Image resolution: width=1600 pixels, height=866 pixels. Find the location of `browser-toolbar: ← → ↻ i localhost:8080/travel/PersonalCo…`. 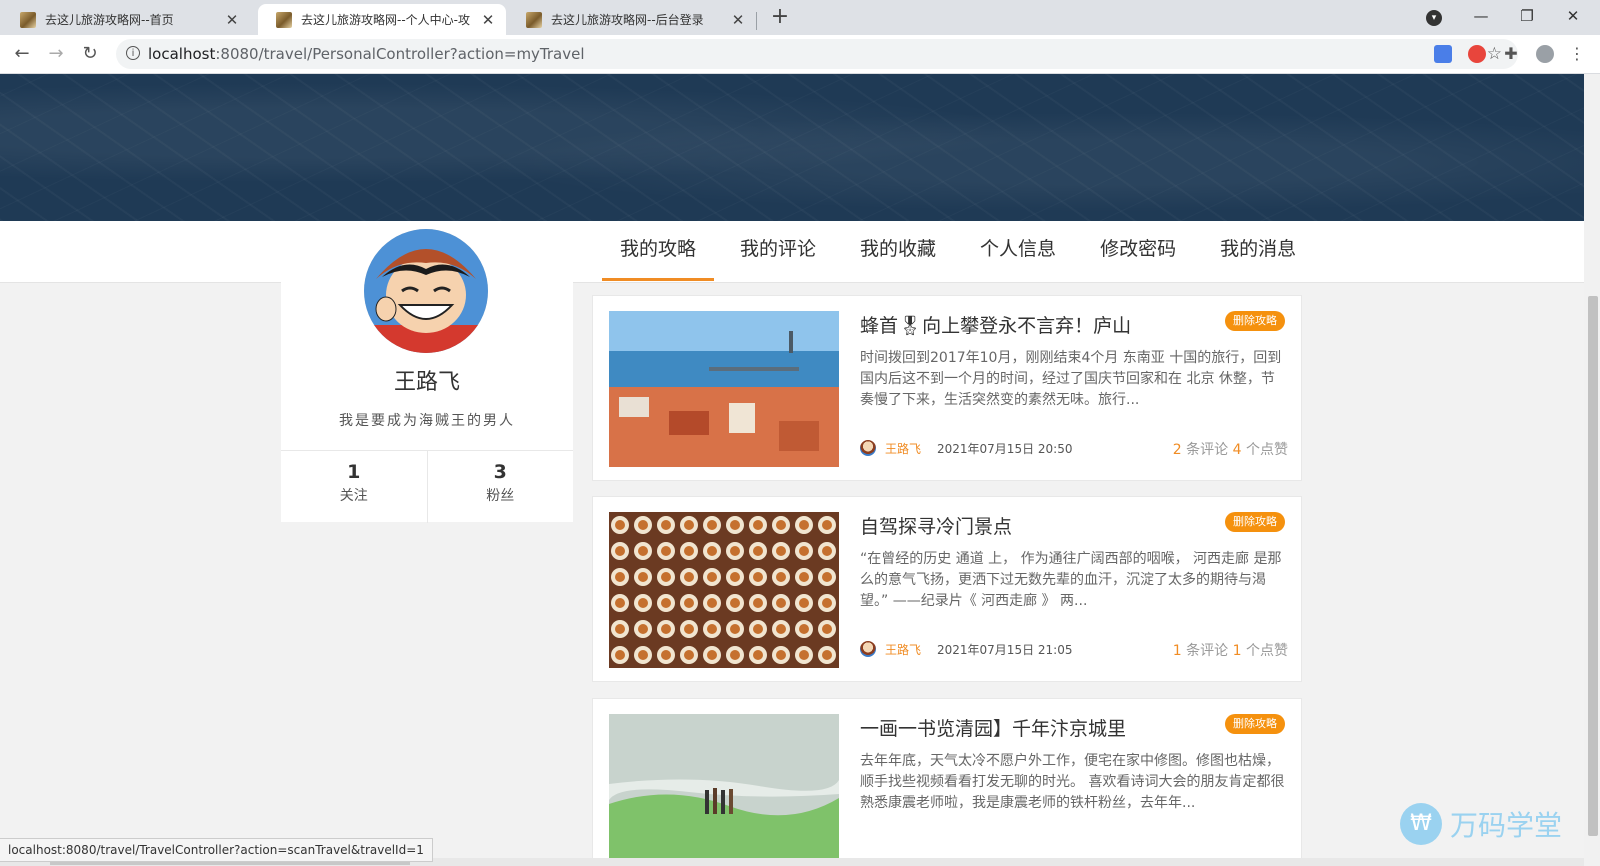

browser-toolbar: ← → ↻ i localhost:8080/travel/PersonalCo… is located at coordinates (800, 54).